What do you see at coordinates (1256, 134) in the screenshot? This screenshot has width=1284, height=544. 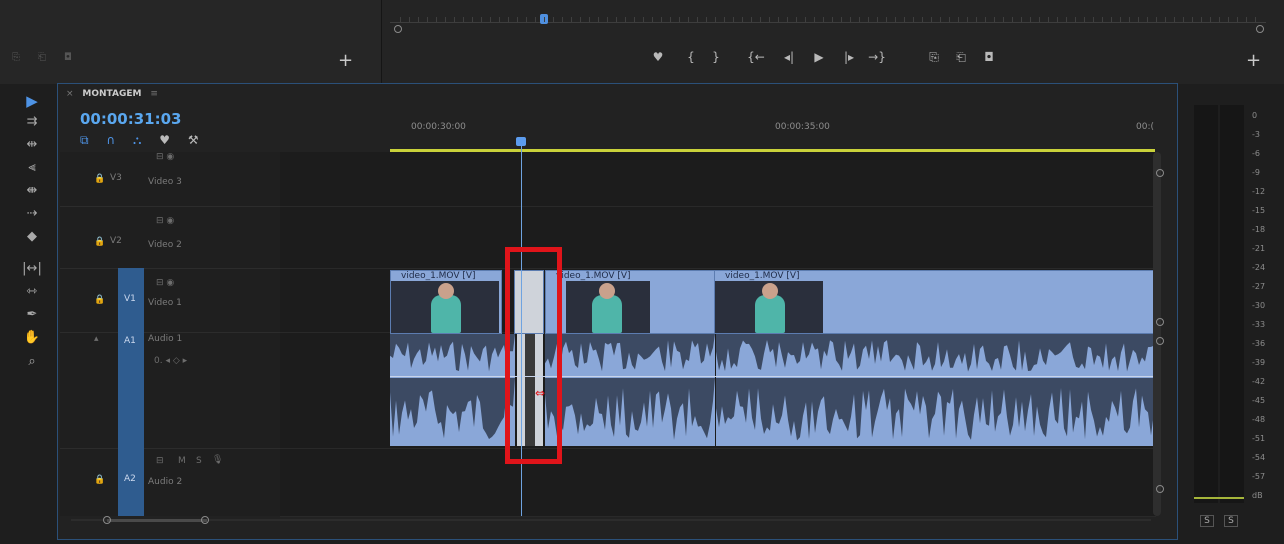 I see `db-label: -3` at bounding box center [1256, 134].